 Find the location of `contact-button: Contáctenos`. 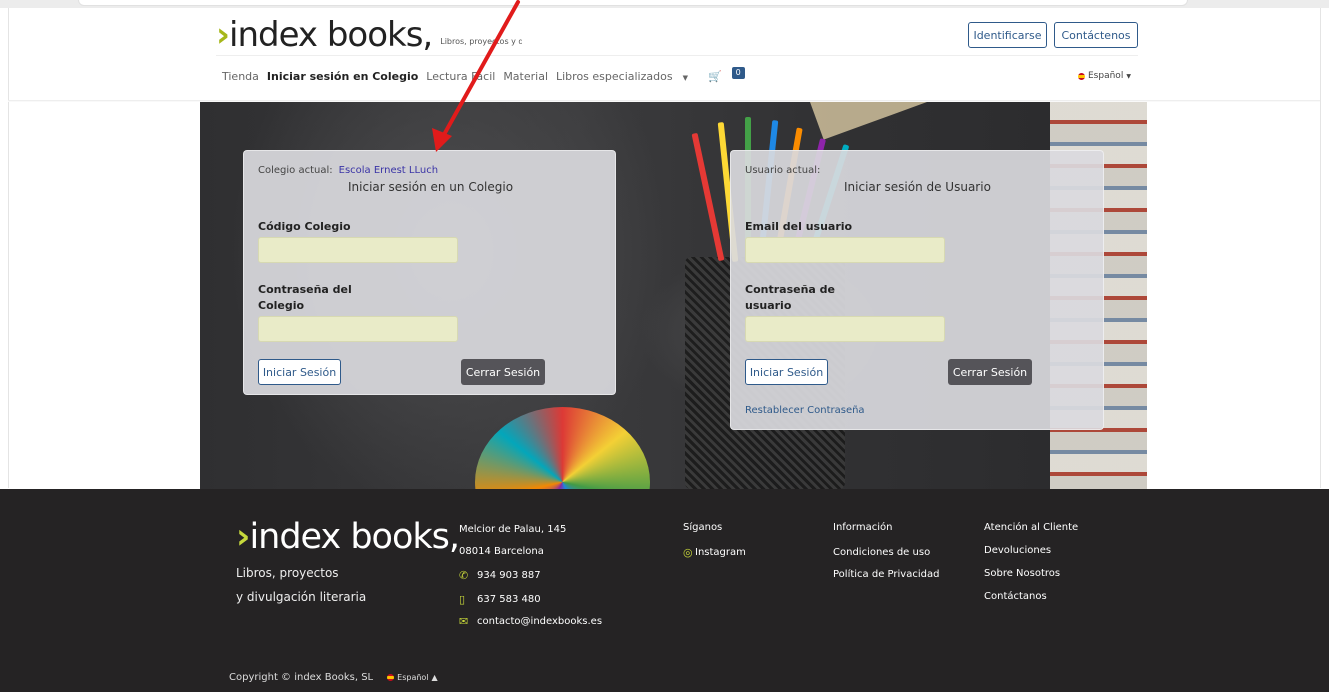

contact-button: Contáctenos is located at coordinates (1096, 35).